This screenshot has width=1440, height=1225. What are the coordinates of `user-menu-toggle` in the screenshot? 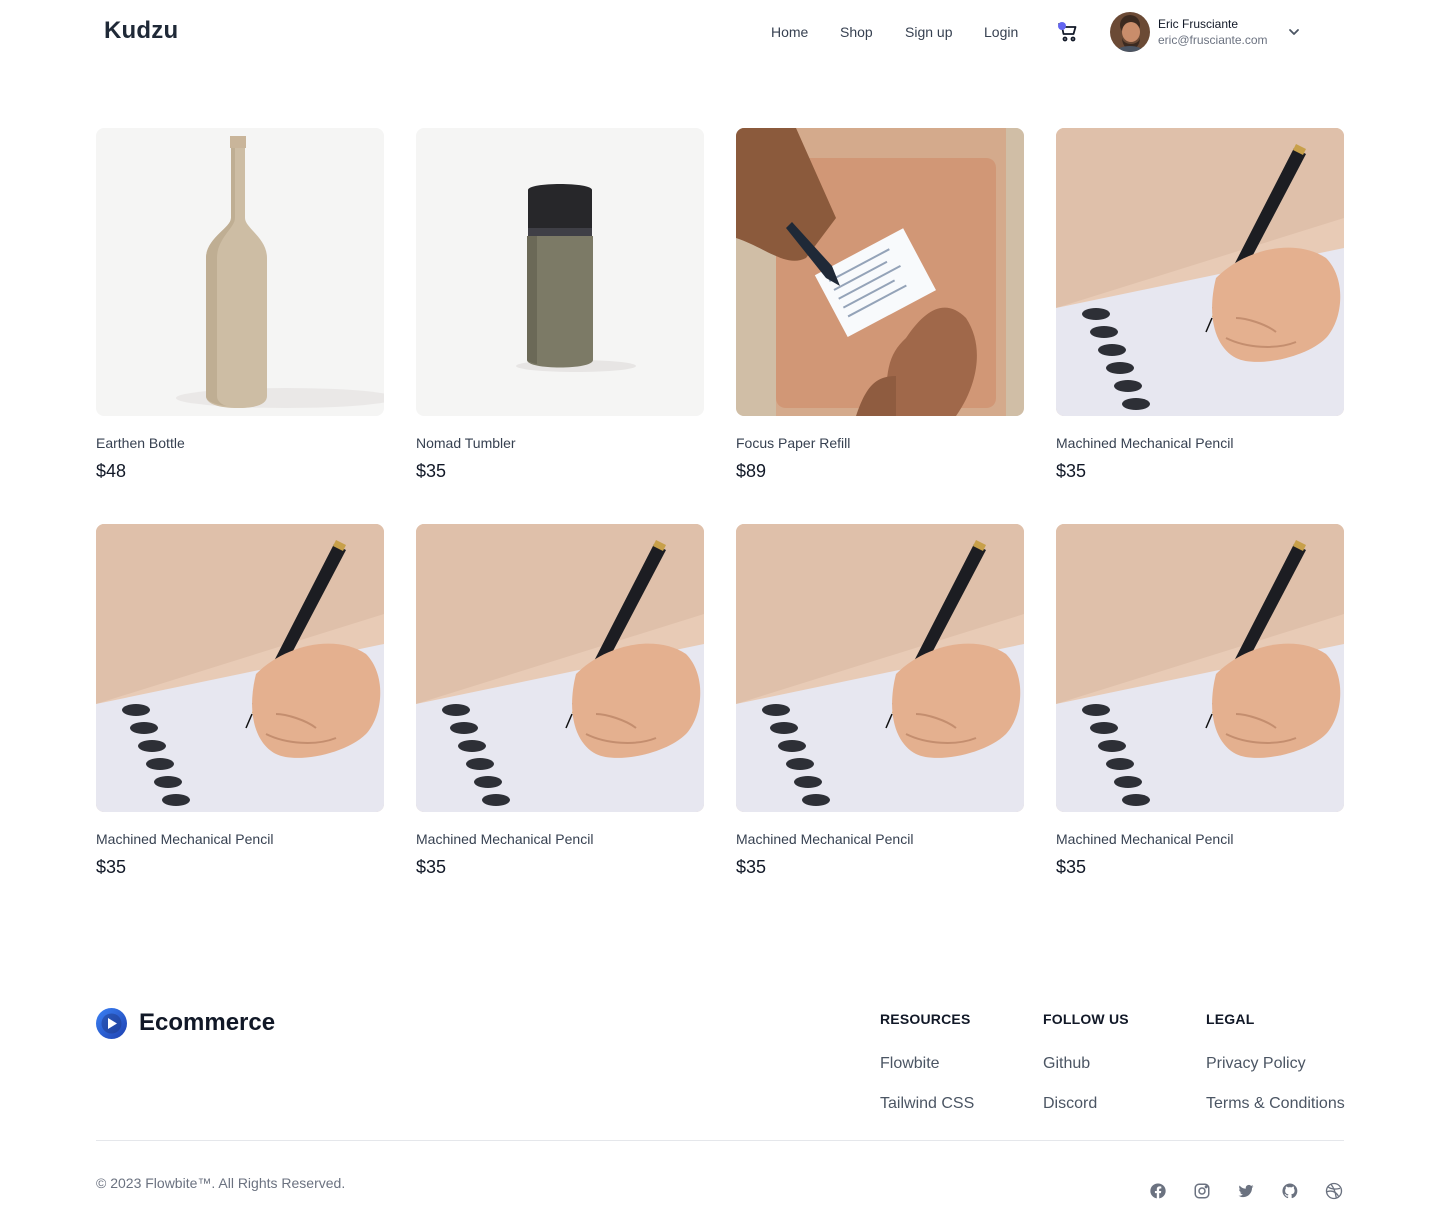 It's located at (1294, 32).